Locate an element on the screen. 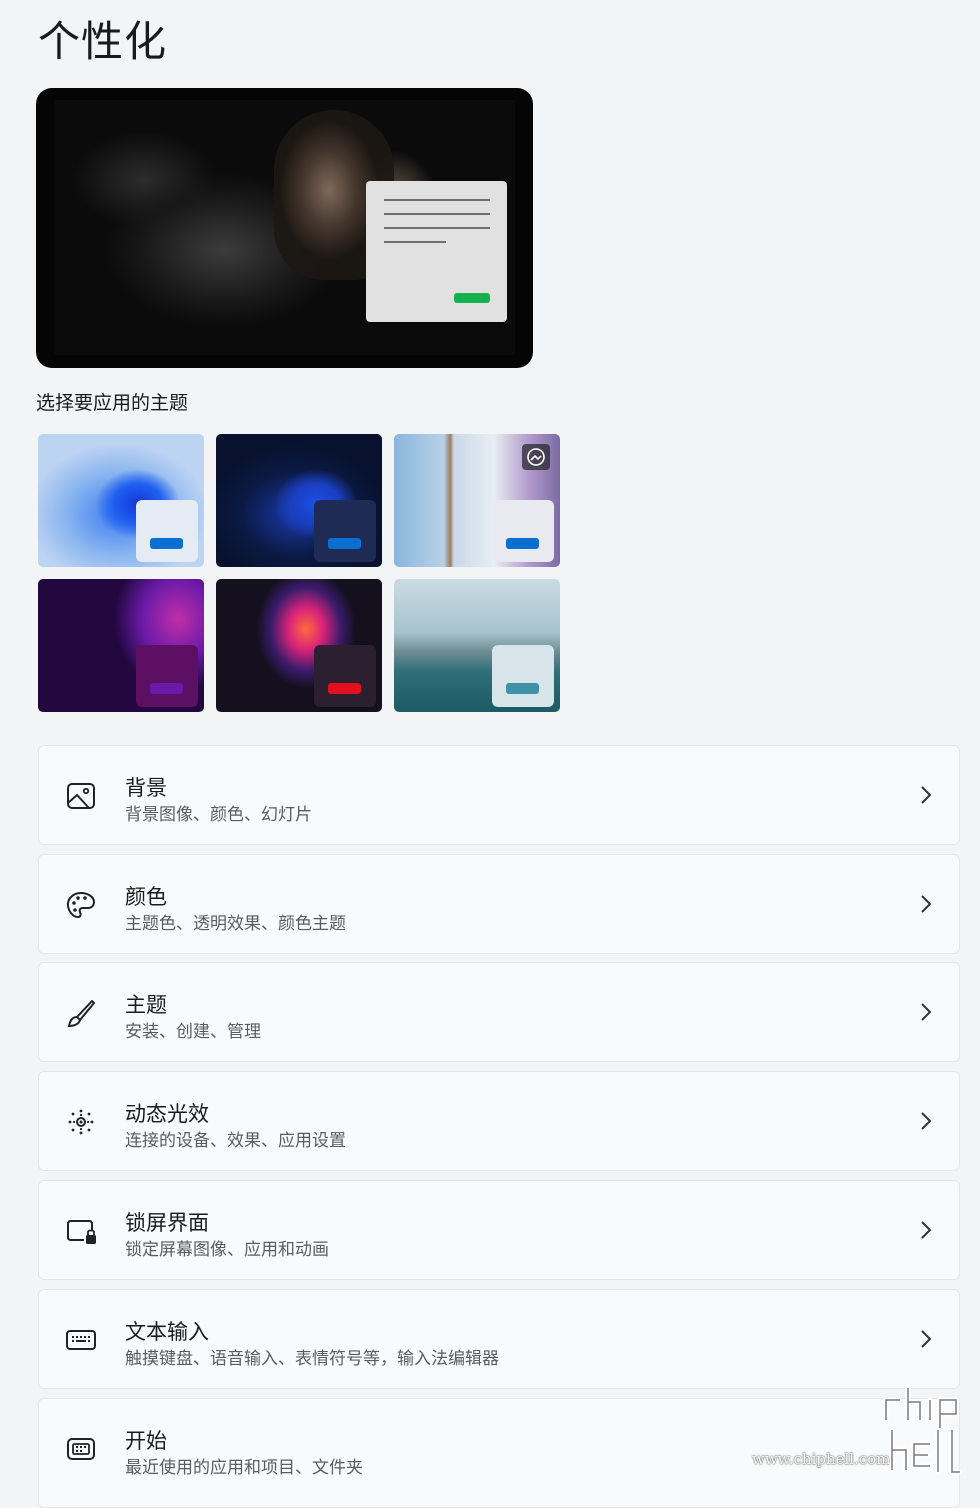 Image resolution: width=980 pixels, height=1508 pixels. setting-title: 文本输入 is located at coordinates (167, 1332).